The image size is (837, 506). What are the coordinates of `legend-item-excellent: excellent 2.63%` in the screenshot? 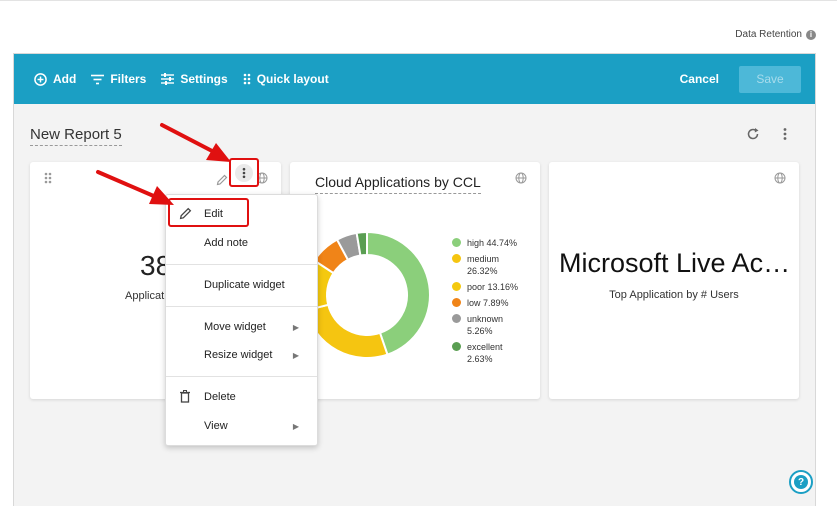 It's located at (485, 353).